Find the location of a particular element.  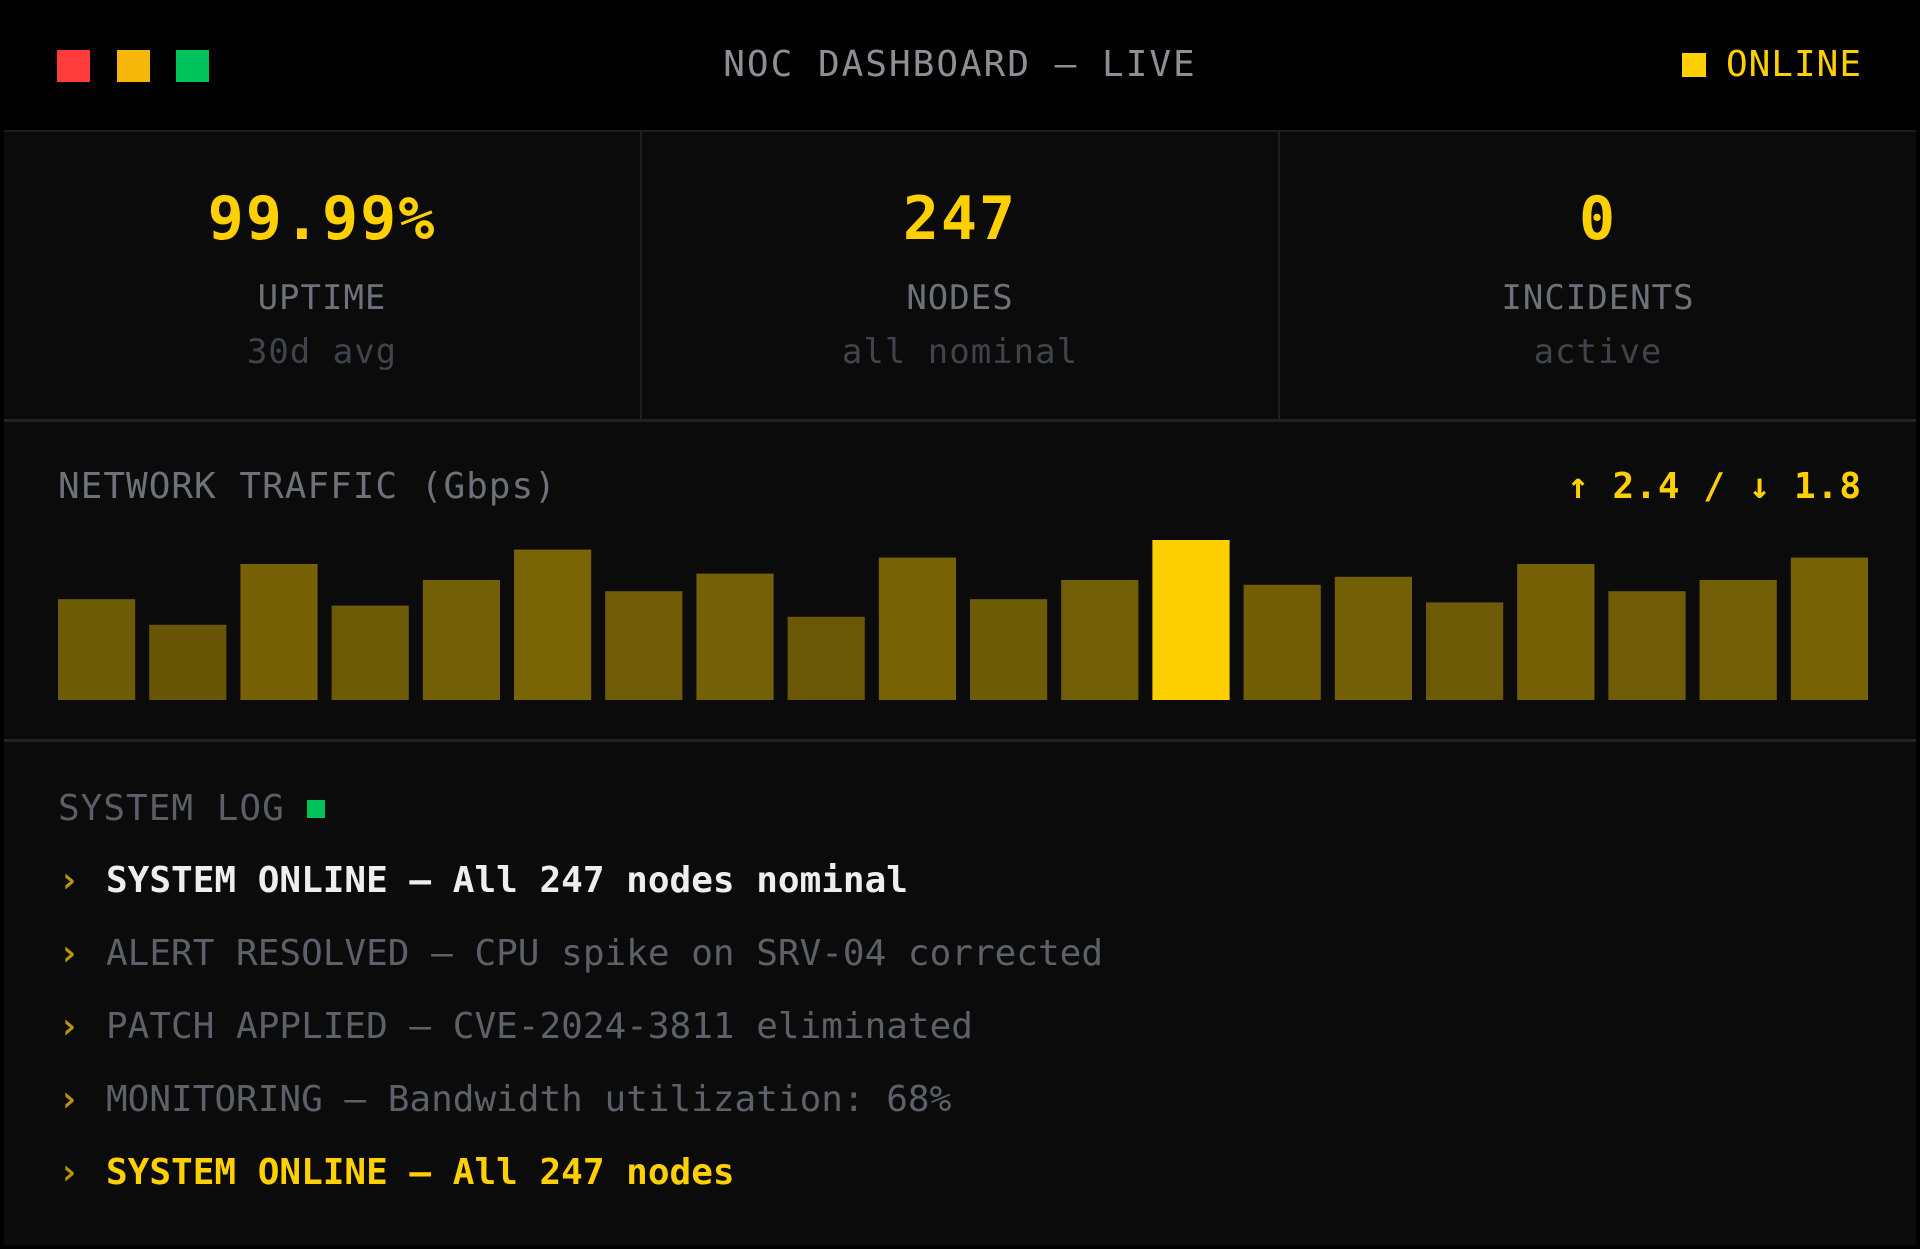

stat-uptime: 99.99% UPTIME 30d avg is located at coordinates (323, 275).